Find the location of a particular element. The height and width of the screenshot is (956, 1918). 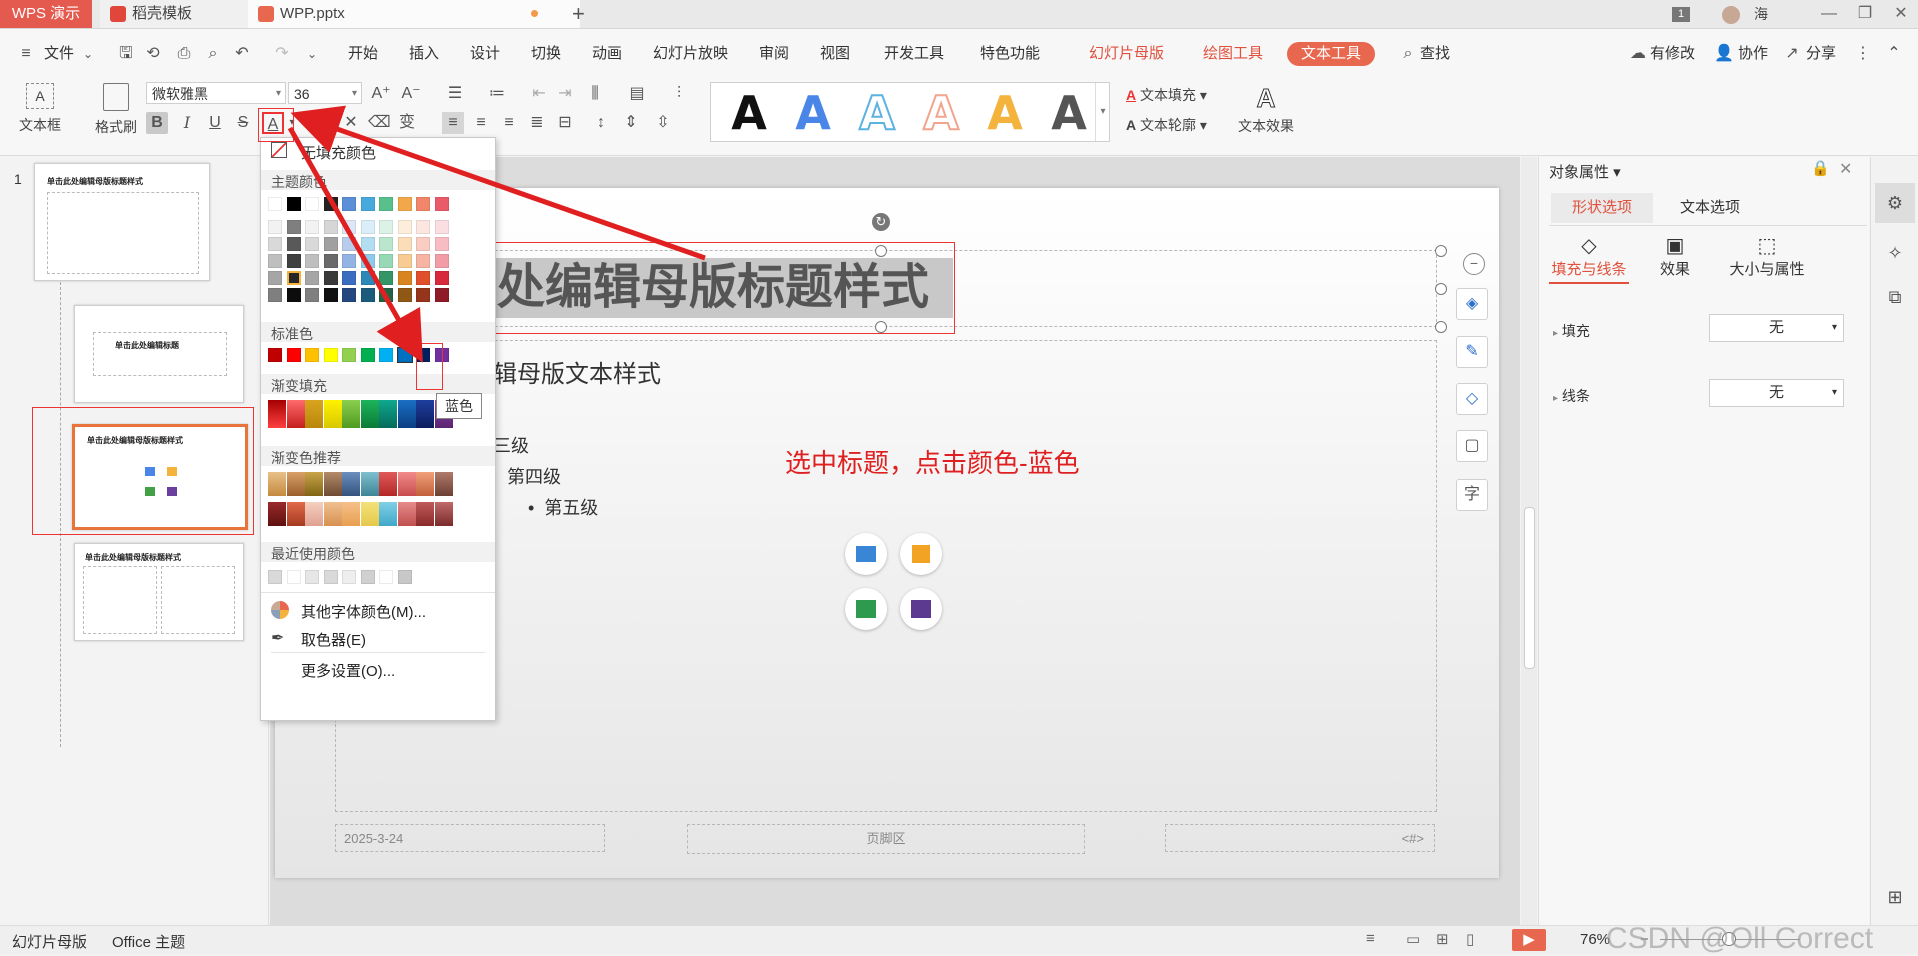

arrow-title-to-fontcolor is located at coordinates (498, 183).